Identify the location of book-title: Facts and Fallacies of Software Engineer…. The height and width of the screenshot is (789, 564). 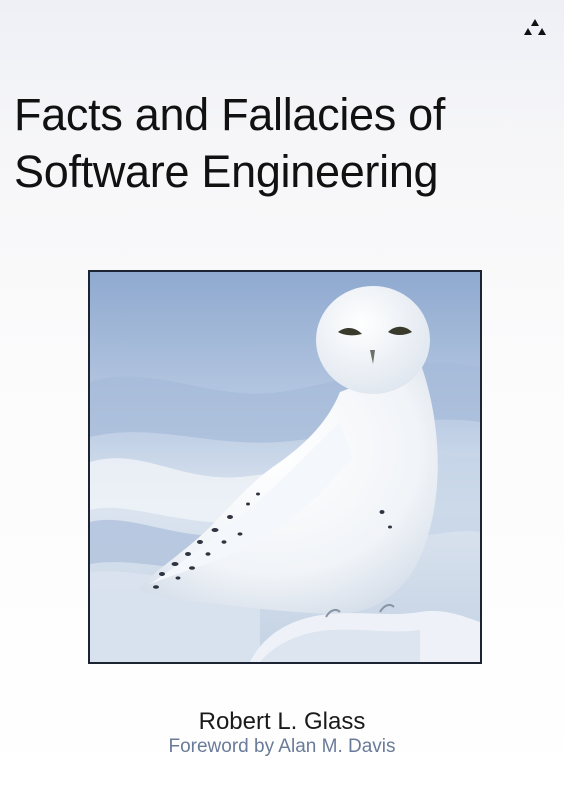
(284, 143).